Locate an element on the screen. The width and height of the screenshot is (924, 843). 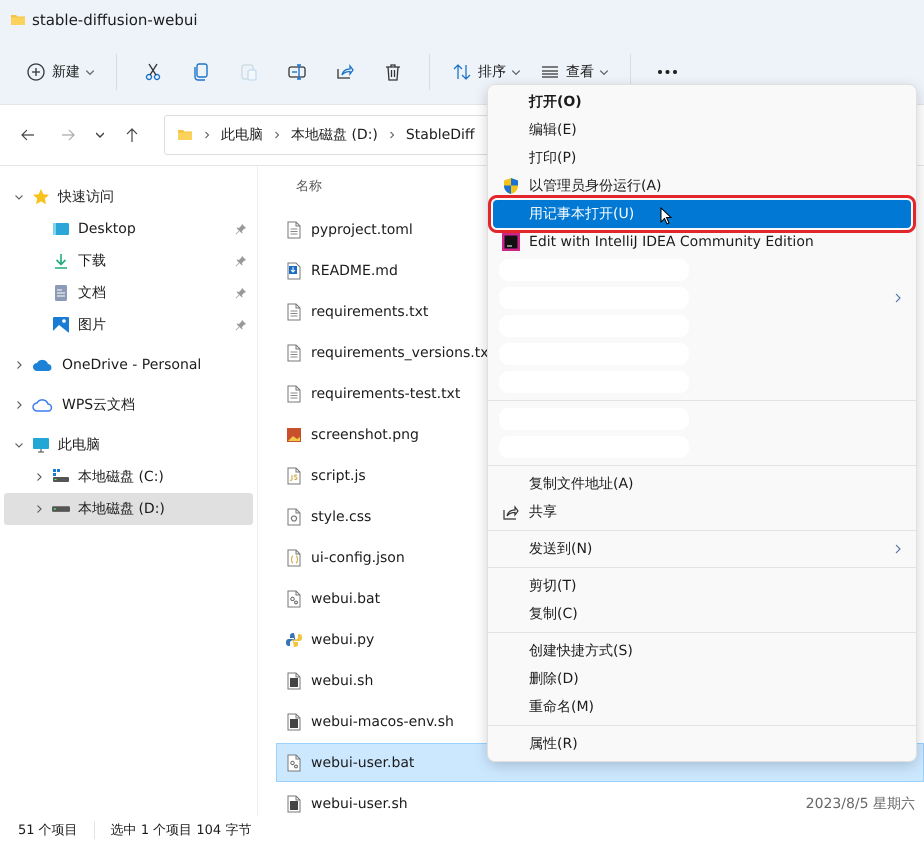
item-count: 51 个项目 is located at coordinates (48, 830).